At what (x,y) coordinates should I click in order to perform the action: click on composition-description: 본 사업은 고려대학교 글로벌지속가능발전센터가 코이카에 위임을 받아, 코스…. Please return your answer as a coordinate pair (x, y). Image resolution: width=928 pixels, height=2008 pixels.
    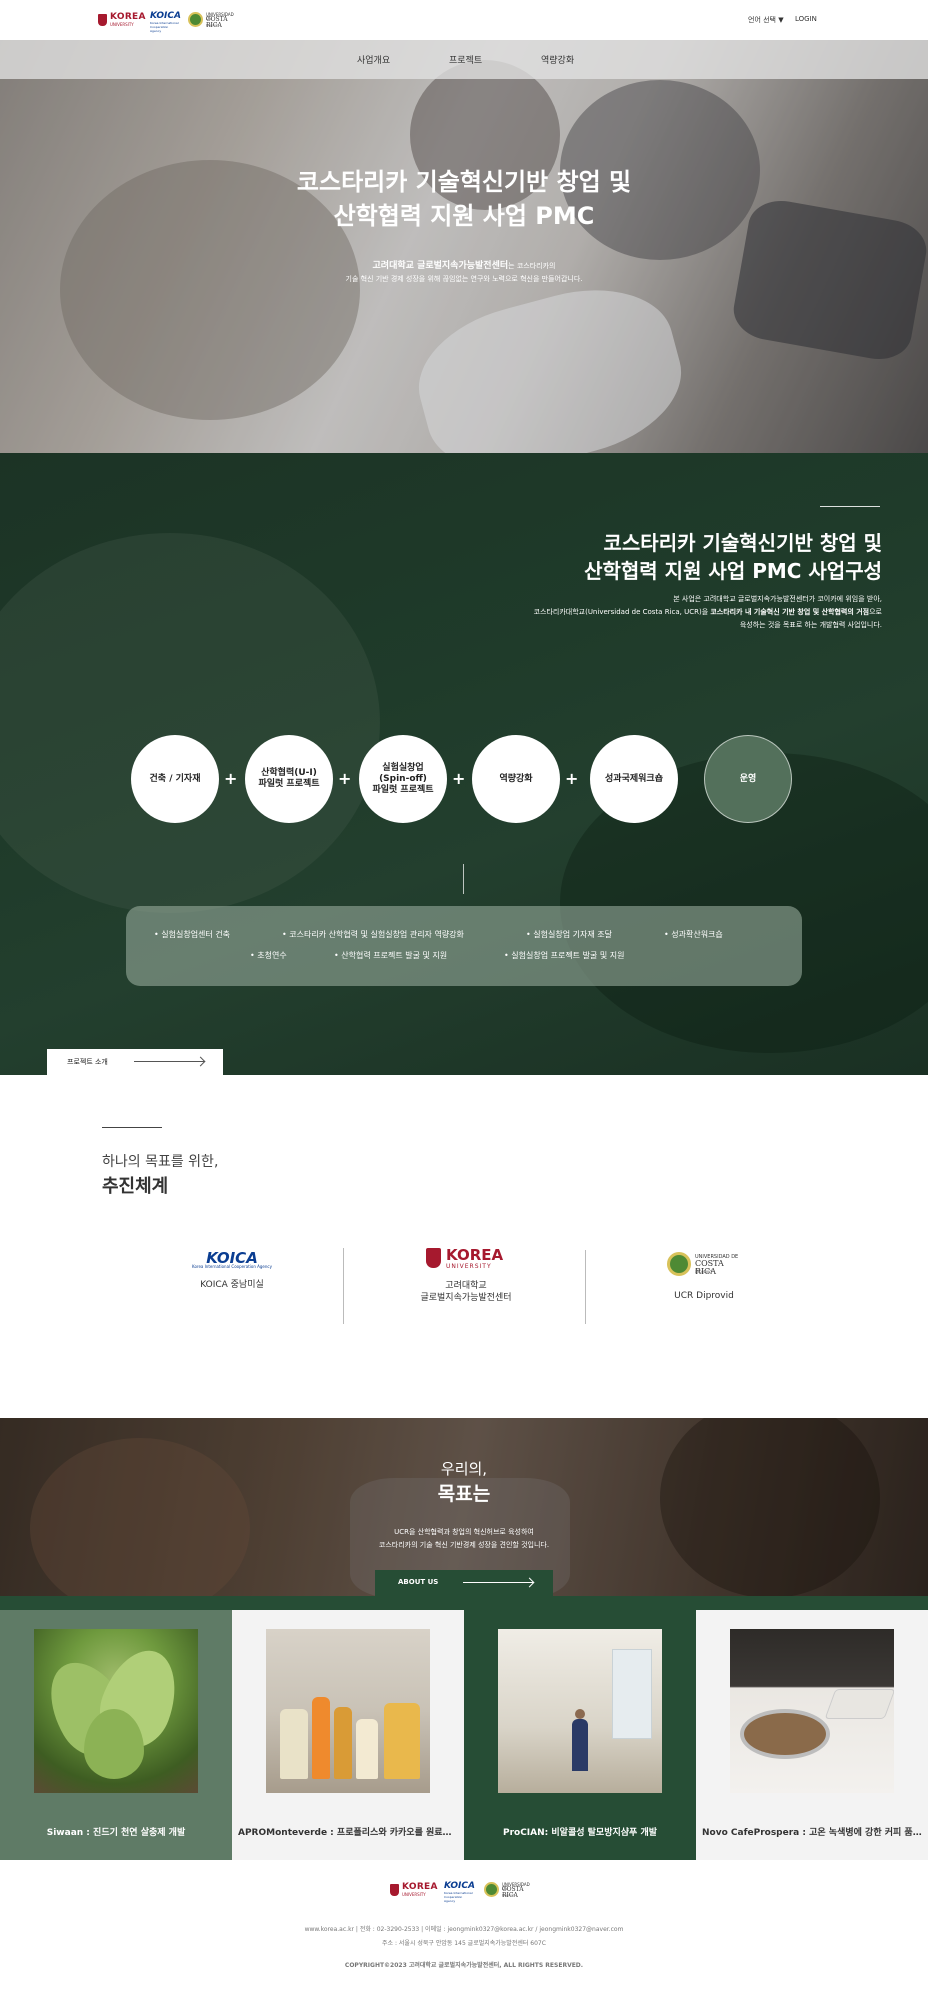
    Looking at the image, I should click on (641, 612).